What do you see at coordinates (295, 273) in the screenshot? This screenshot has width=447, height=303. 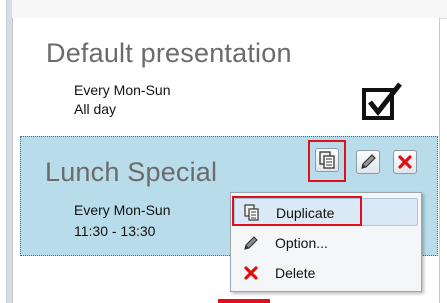 I see `menu-item-label: Delete` at bounding box center [295, 273].